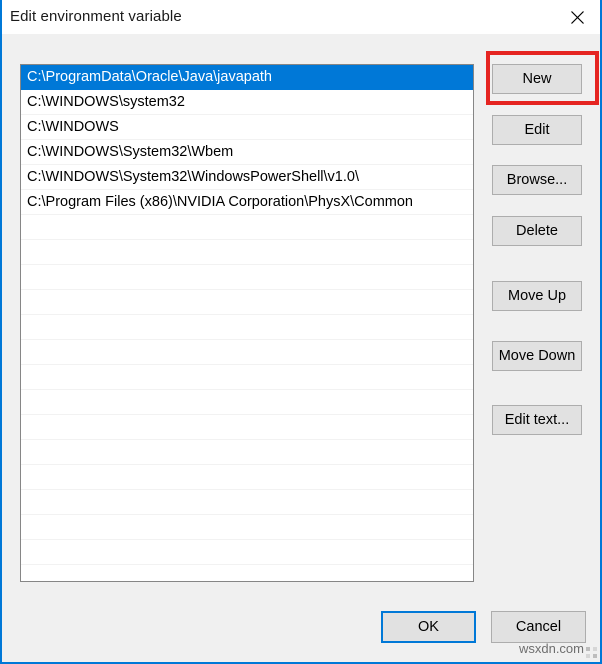 Image resolution: width=602 pixels, height=664 pixels. What do you see at coordinates (96, 16) in the screenshot?
I see `window-title: Edit environment variable` at bounding box center [96, 16].